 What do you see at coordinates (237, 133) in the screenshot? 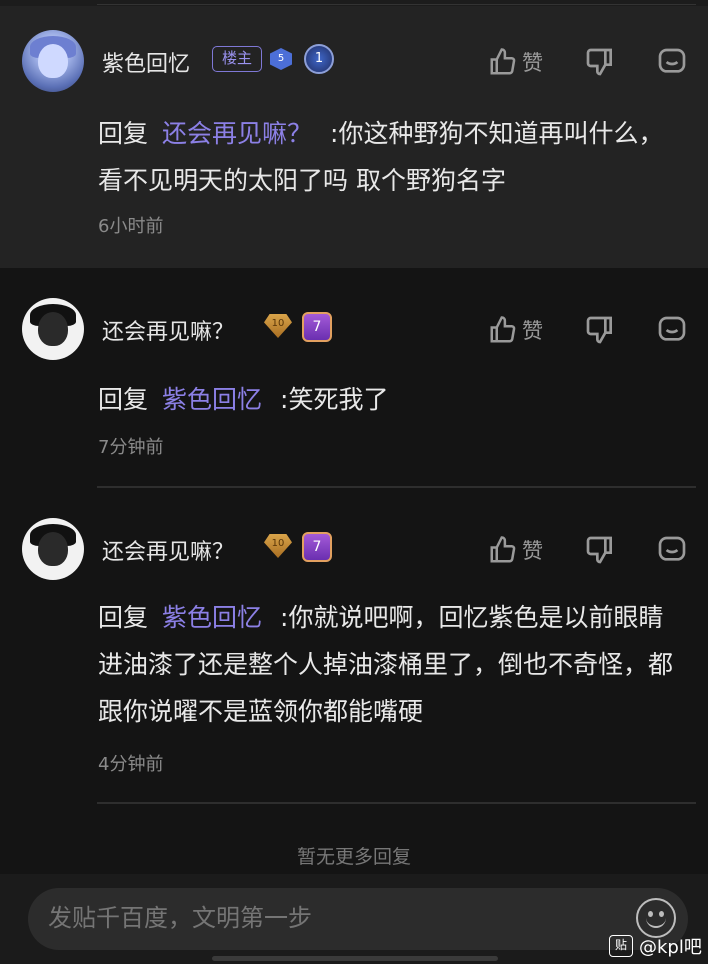
I see `mention-link: 还会再见嘛？` at bounding box center [237, 133].